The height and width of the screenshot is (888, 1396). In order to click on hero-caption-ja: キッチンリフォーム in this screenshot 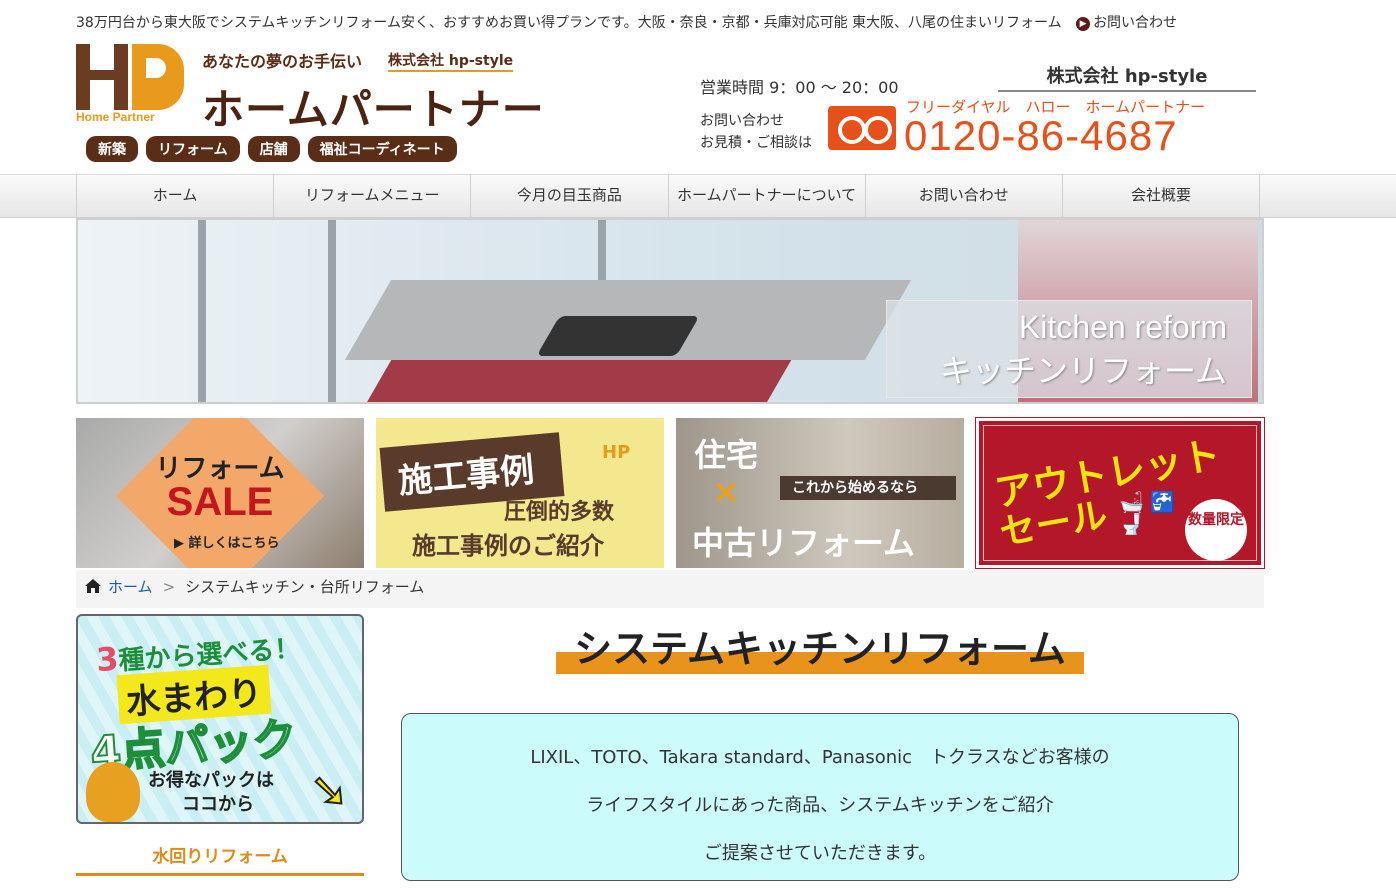, I will do `click(1083, 371)`.